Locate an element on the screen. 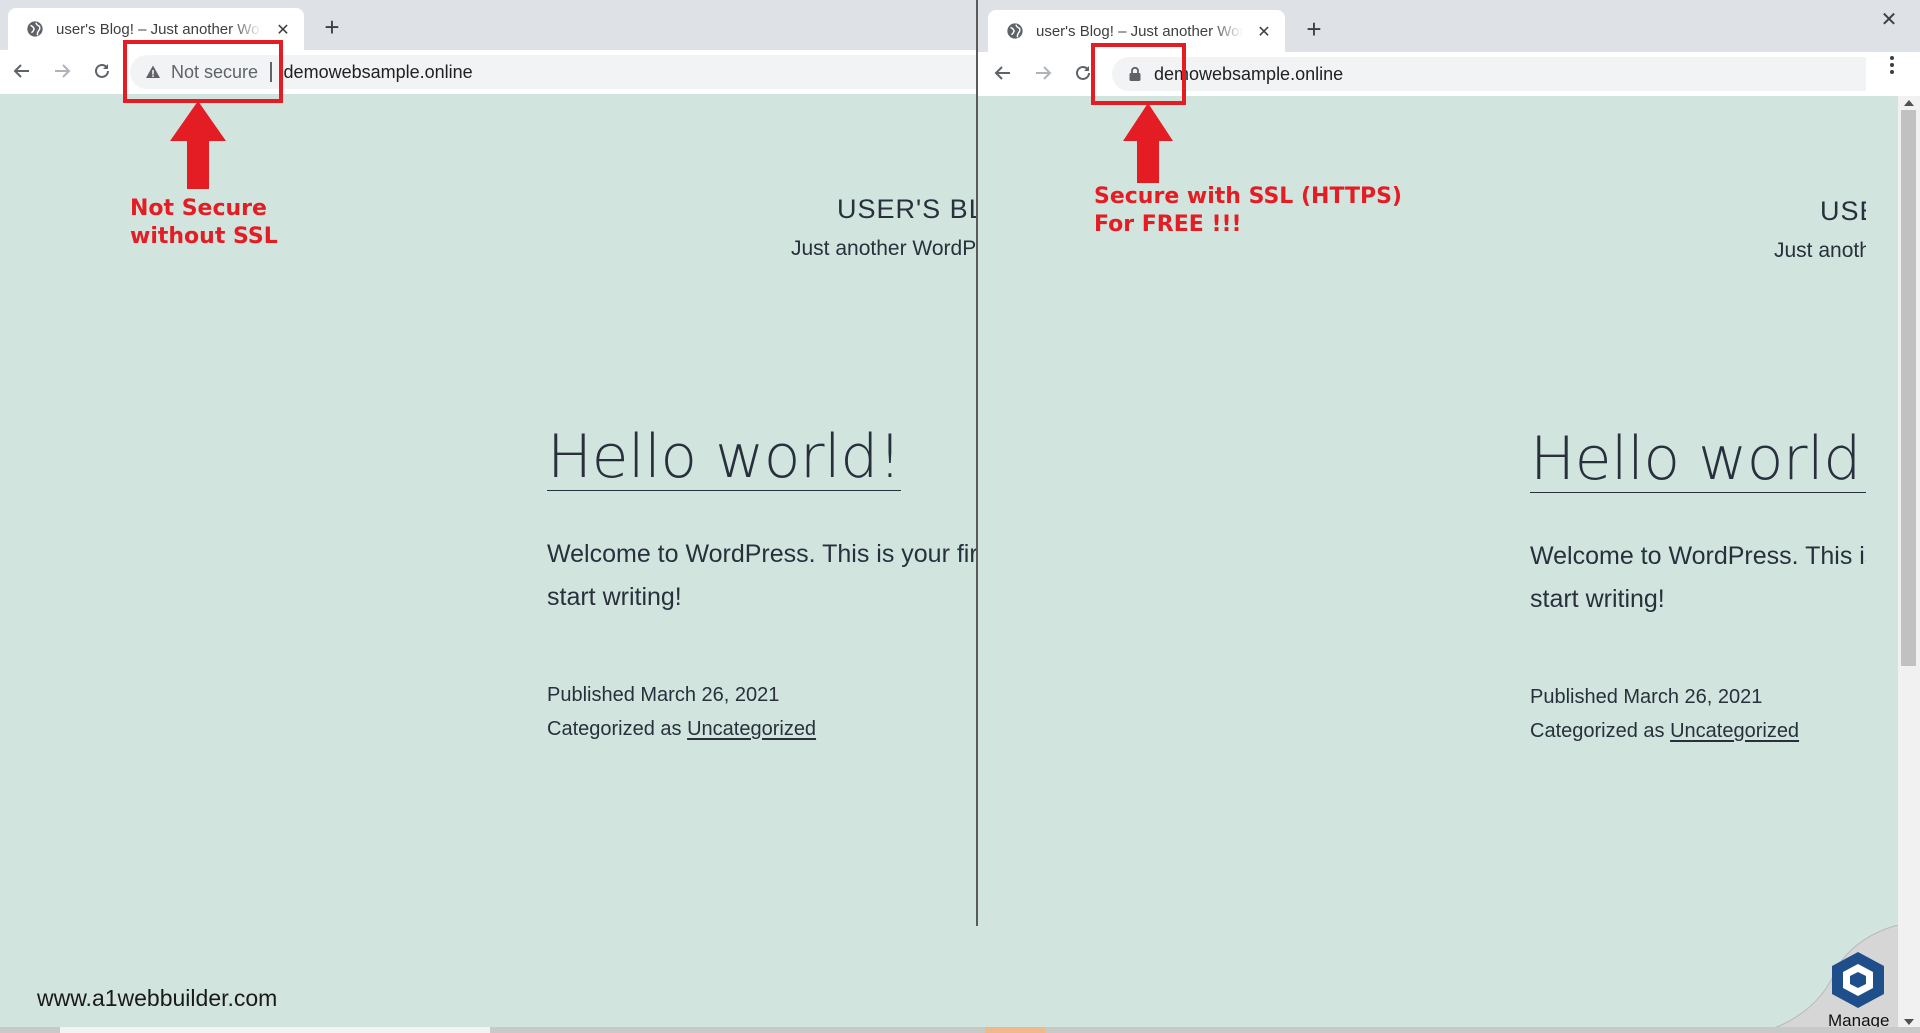 The width and height of the screenshot is (1920, 1033). more-options-icon is located at coordinates (1892, 65).